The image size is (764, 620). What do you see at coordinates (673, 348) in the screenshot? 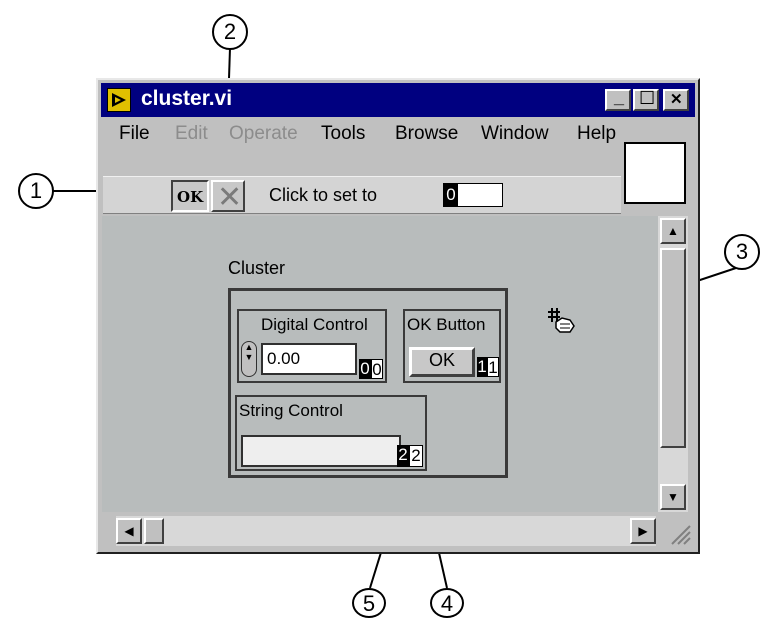
I see `vertical-scroll-thumb` at bounding box center [673, 348].